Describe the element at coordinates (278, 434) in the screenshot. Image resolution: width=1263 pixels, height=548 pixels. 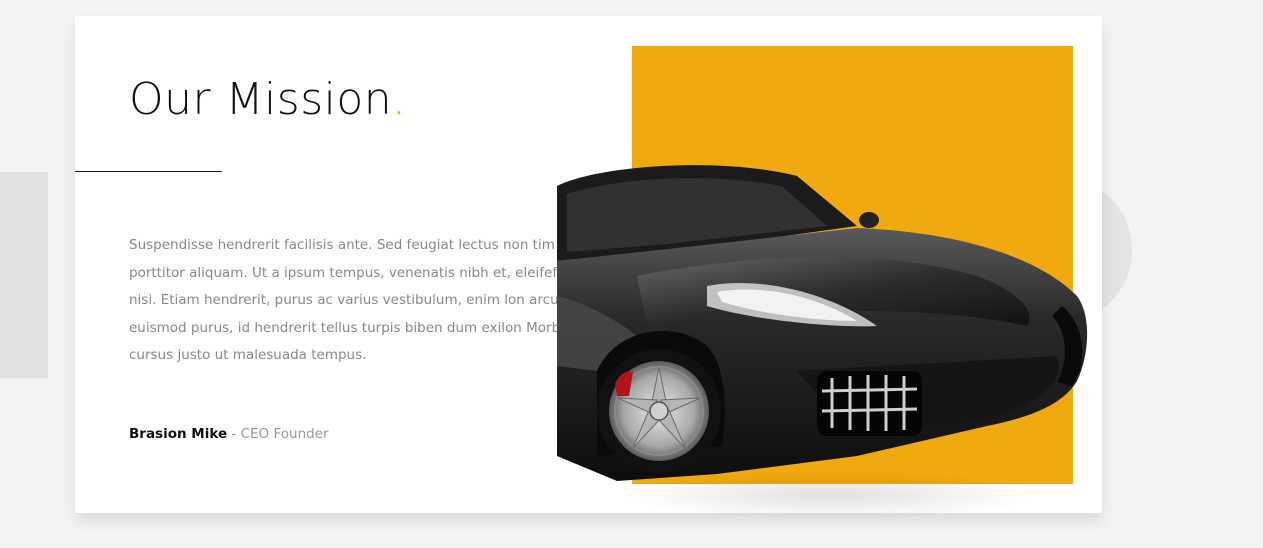
I see `author-role: - CEO Founder` at that location.